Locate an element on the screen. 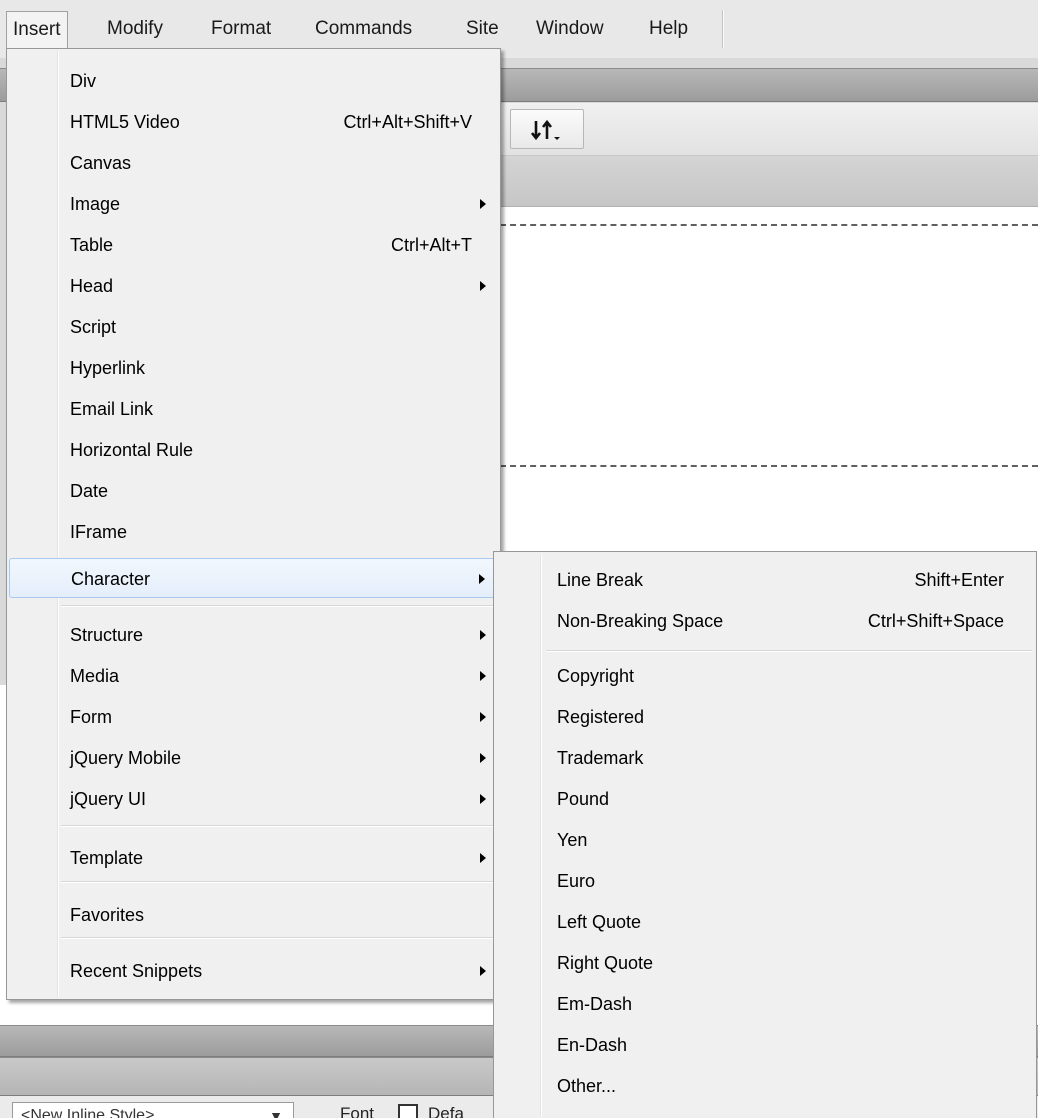 Image resolution: width=1038 pixels, height=1118 pixels. chevron-down-icon: ▼ is located at coordinates (276, 1113).